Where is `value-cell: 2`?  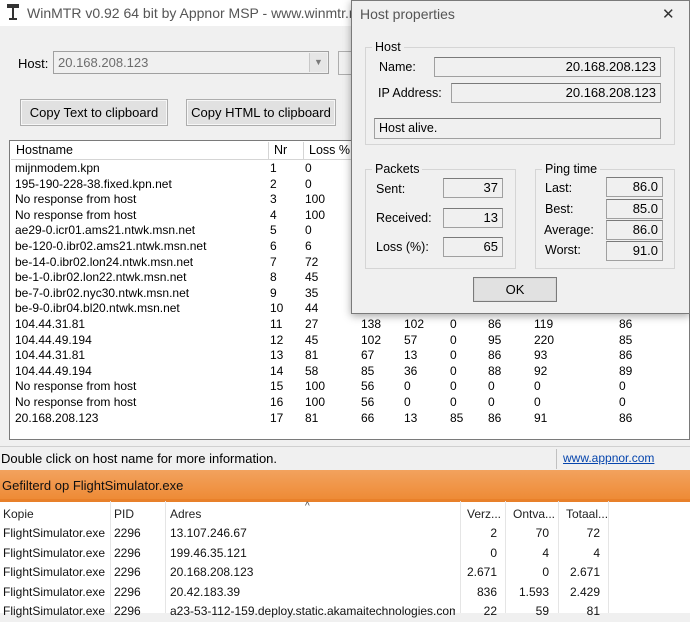
value-cell: 2 is located at coordinates (273, 183).